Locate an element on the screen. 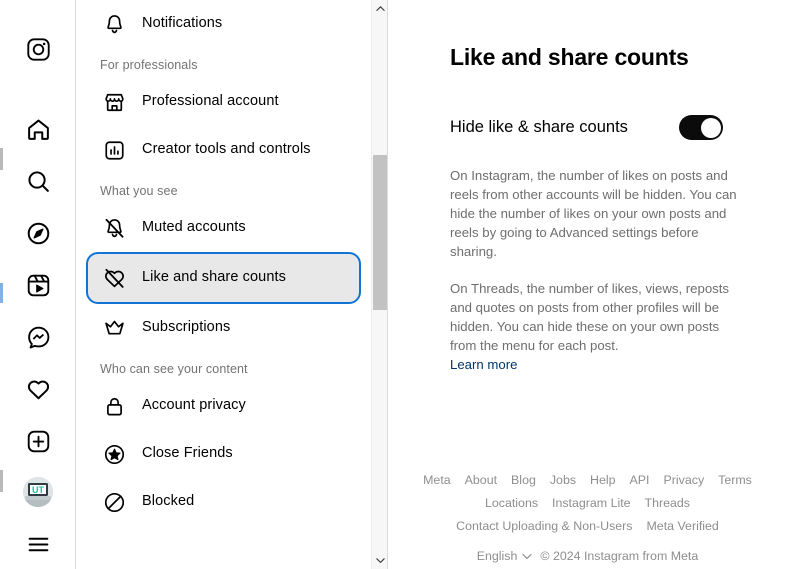 The width and height of the screenshot is (787, 569). settings-list-scrollbar is located at coordinates (379, 284).